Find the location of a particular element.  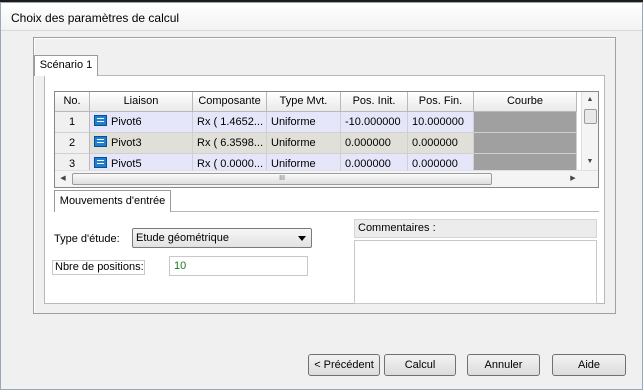

arrow-left-icon: ◀ is located at coordinates (63, 179).